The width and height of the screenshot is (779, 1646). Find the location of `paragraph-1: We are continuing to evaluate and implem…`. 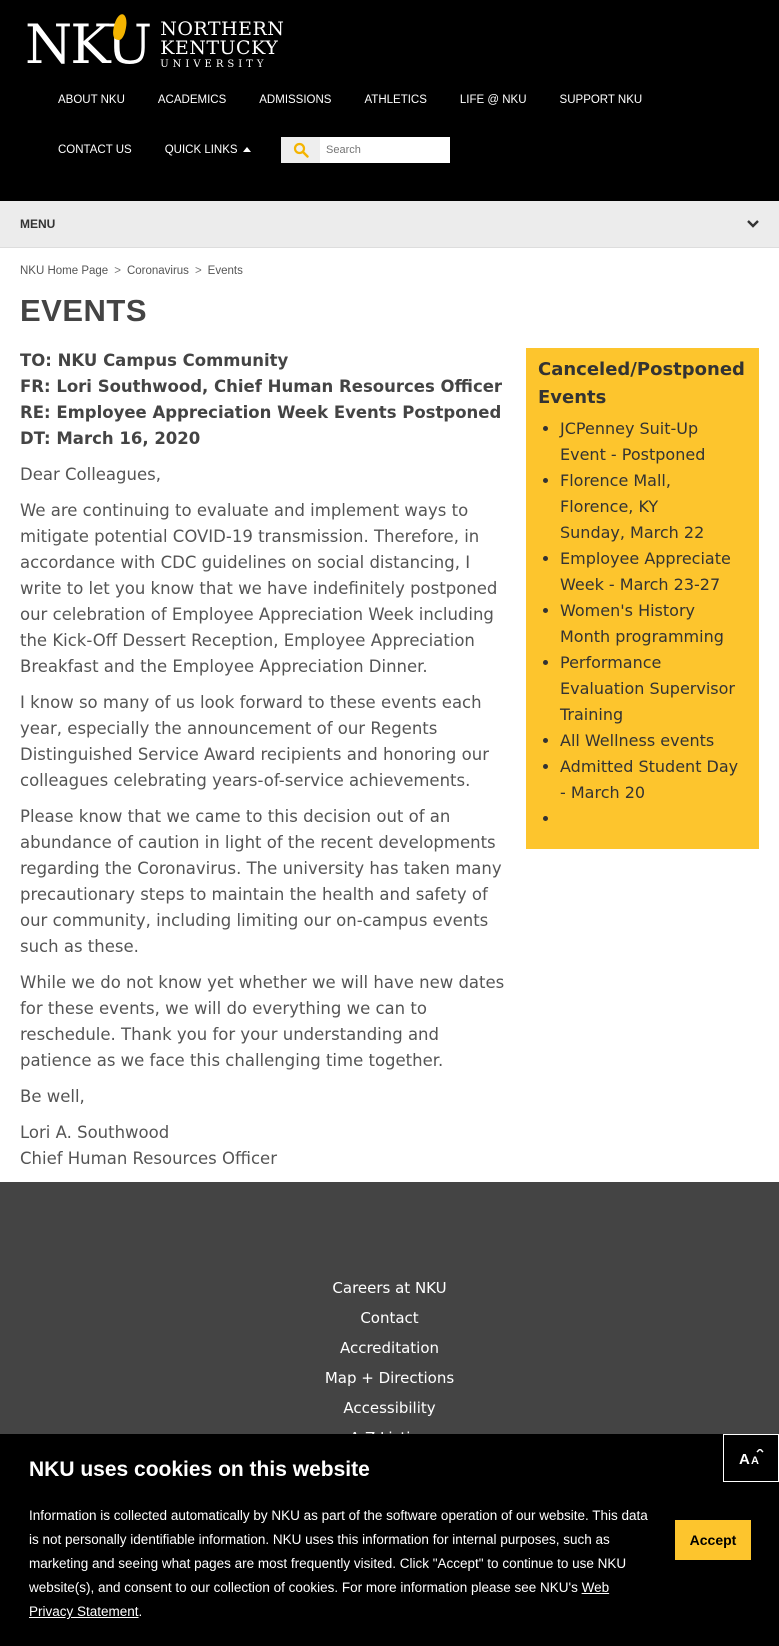

paragraph-1: We are continuing to evaluate and implem… is located at coordinates (259, 588).